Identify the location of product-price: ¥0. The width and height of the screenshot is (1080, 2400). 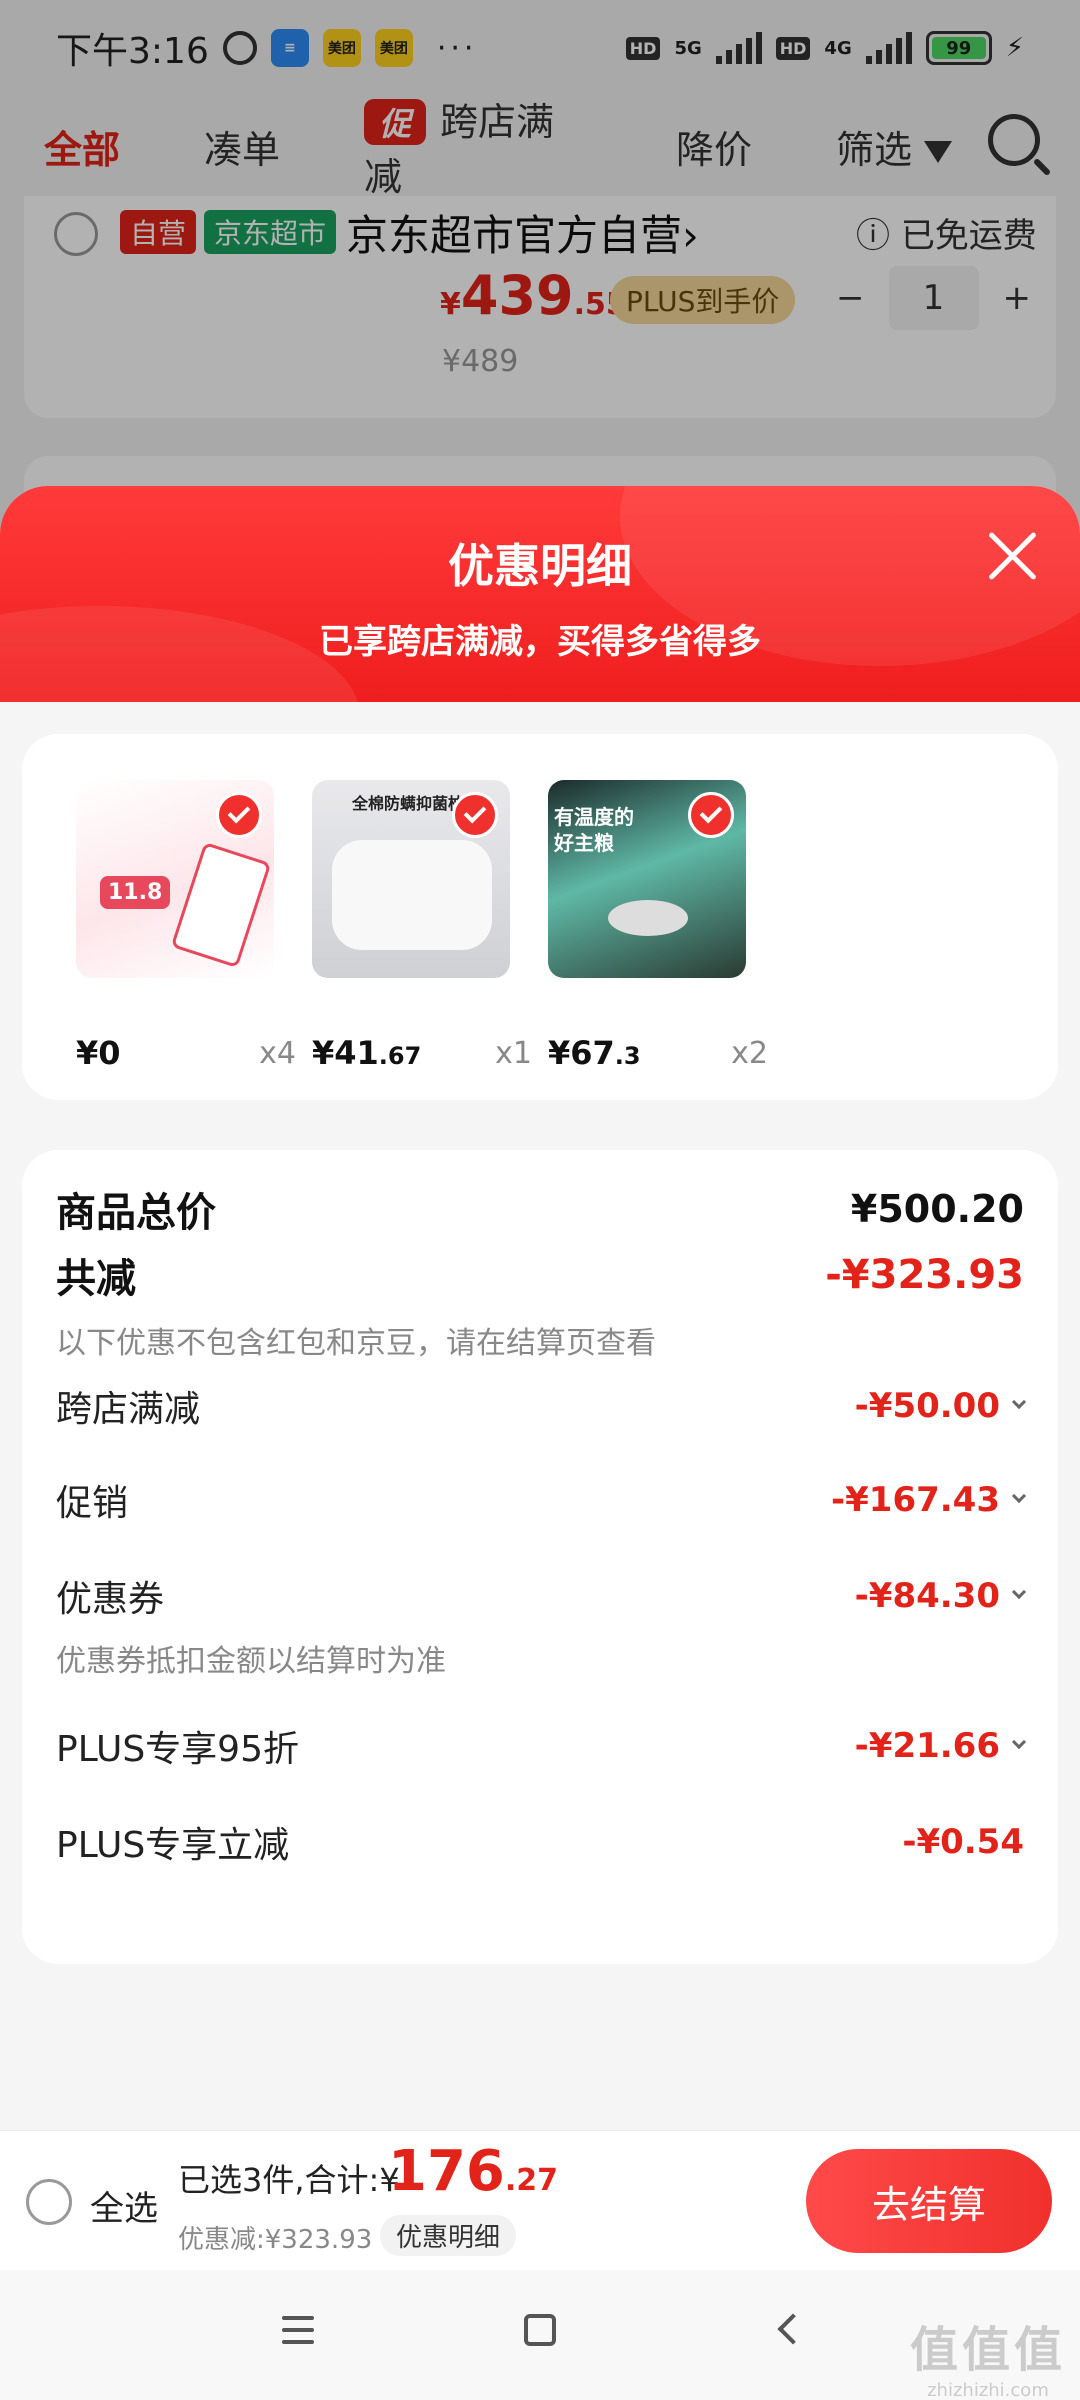
(98, 1053).